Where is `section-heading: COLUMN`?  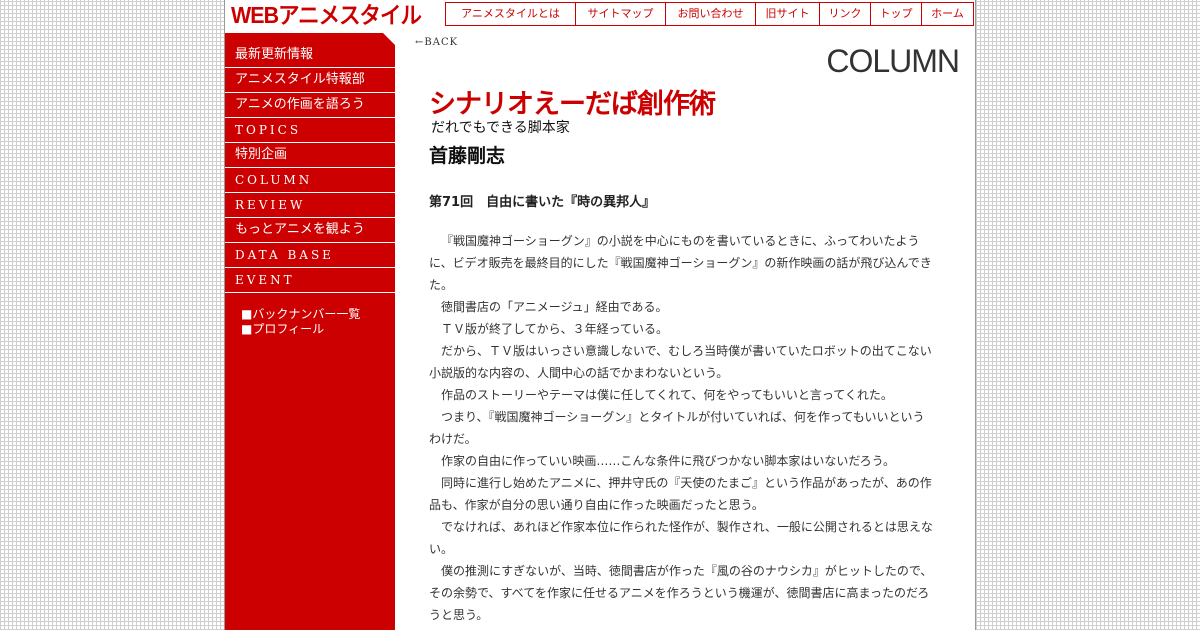
section-heading: COLUMN is located at coordinates (893, 61).